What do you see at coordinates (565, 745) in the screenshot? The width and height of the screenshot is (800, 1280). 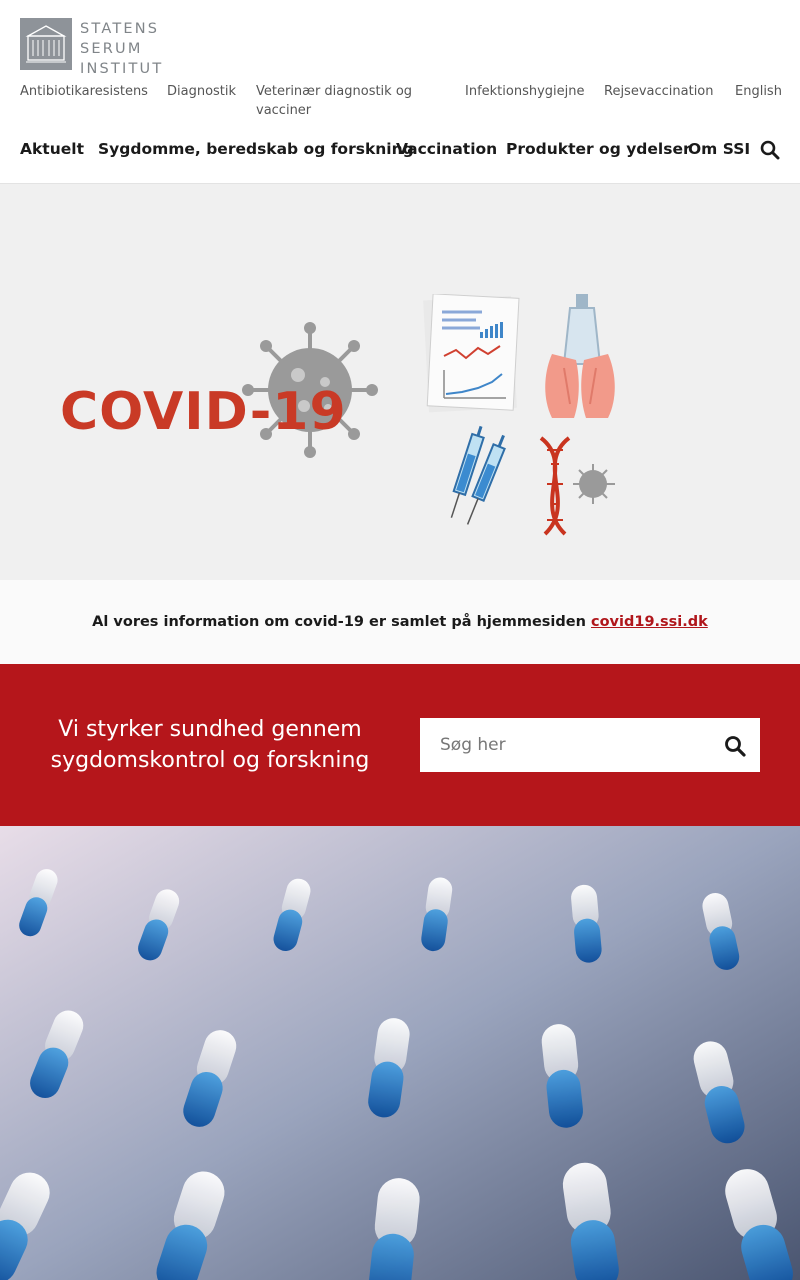 I see `search-input` at bounding box center [565, 745].